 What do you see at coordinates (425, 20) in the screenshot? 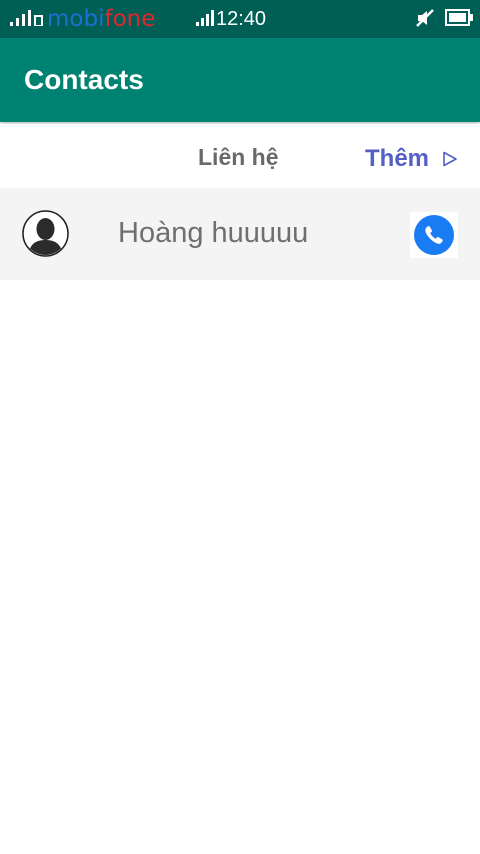
I see `mute-icon` at bounding box center [425, 20].